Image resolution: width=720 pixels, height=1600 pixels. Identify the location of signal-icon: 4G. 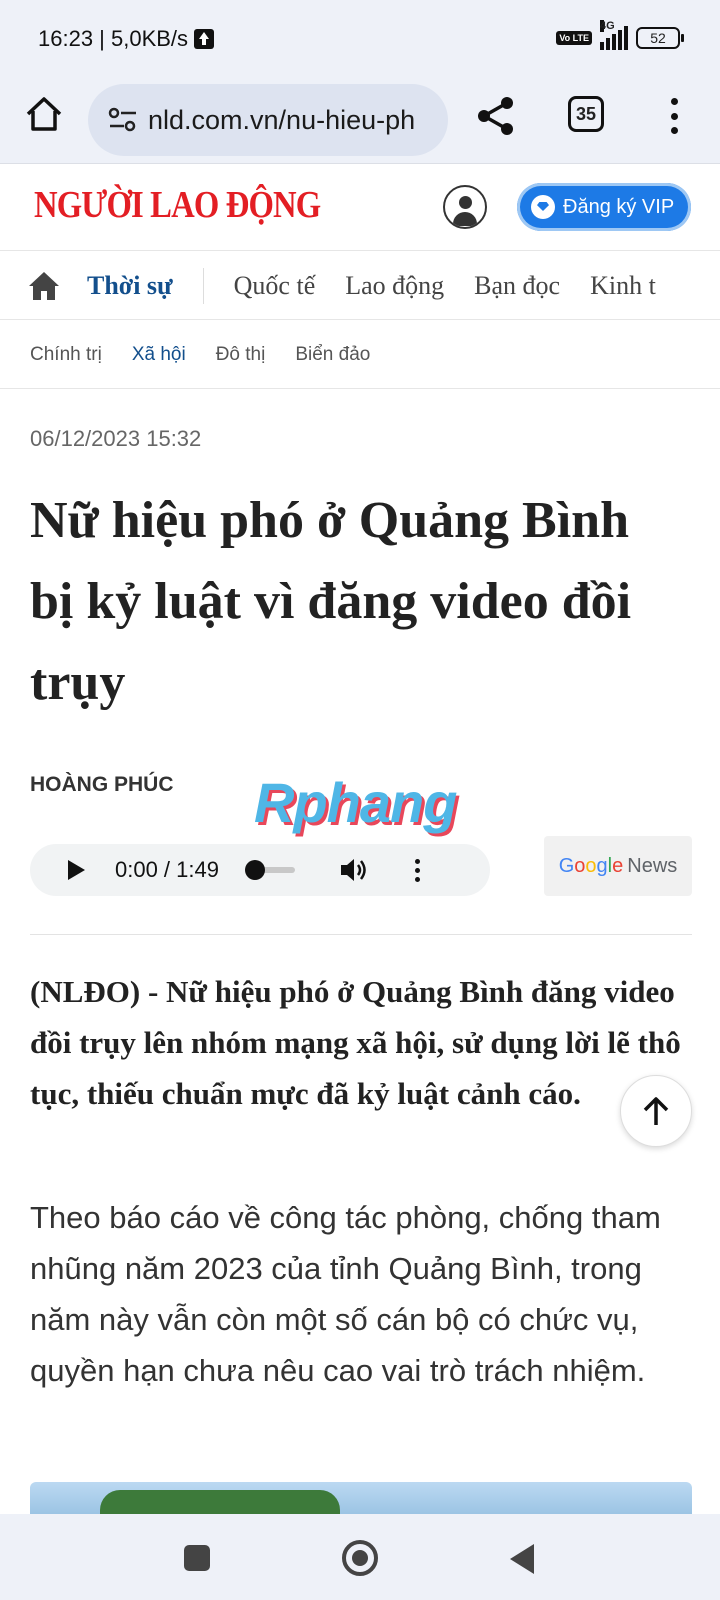
(614, 35).